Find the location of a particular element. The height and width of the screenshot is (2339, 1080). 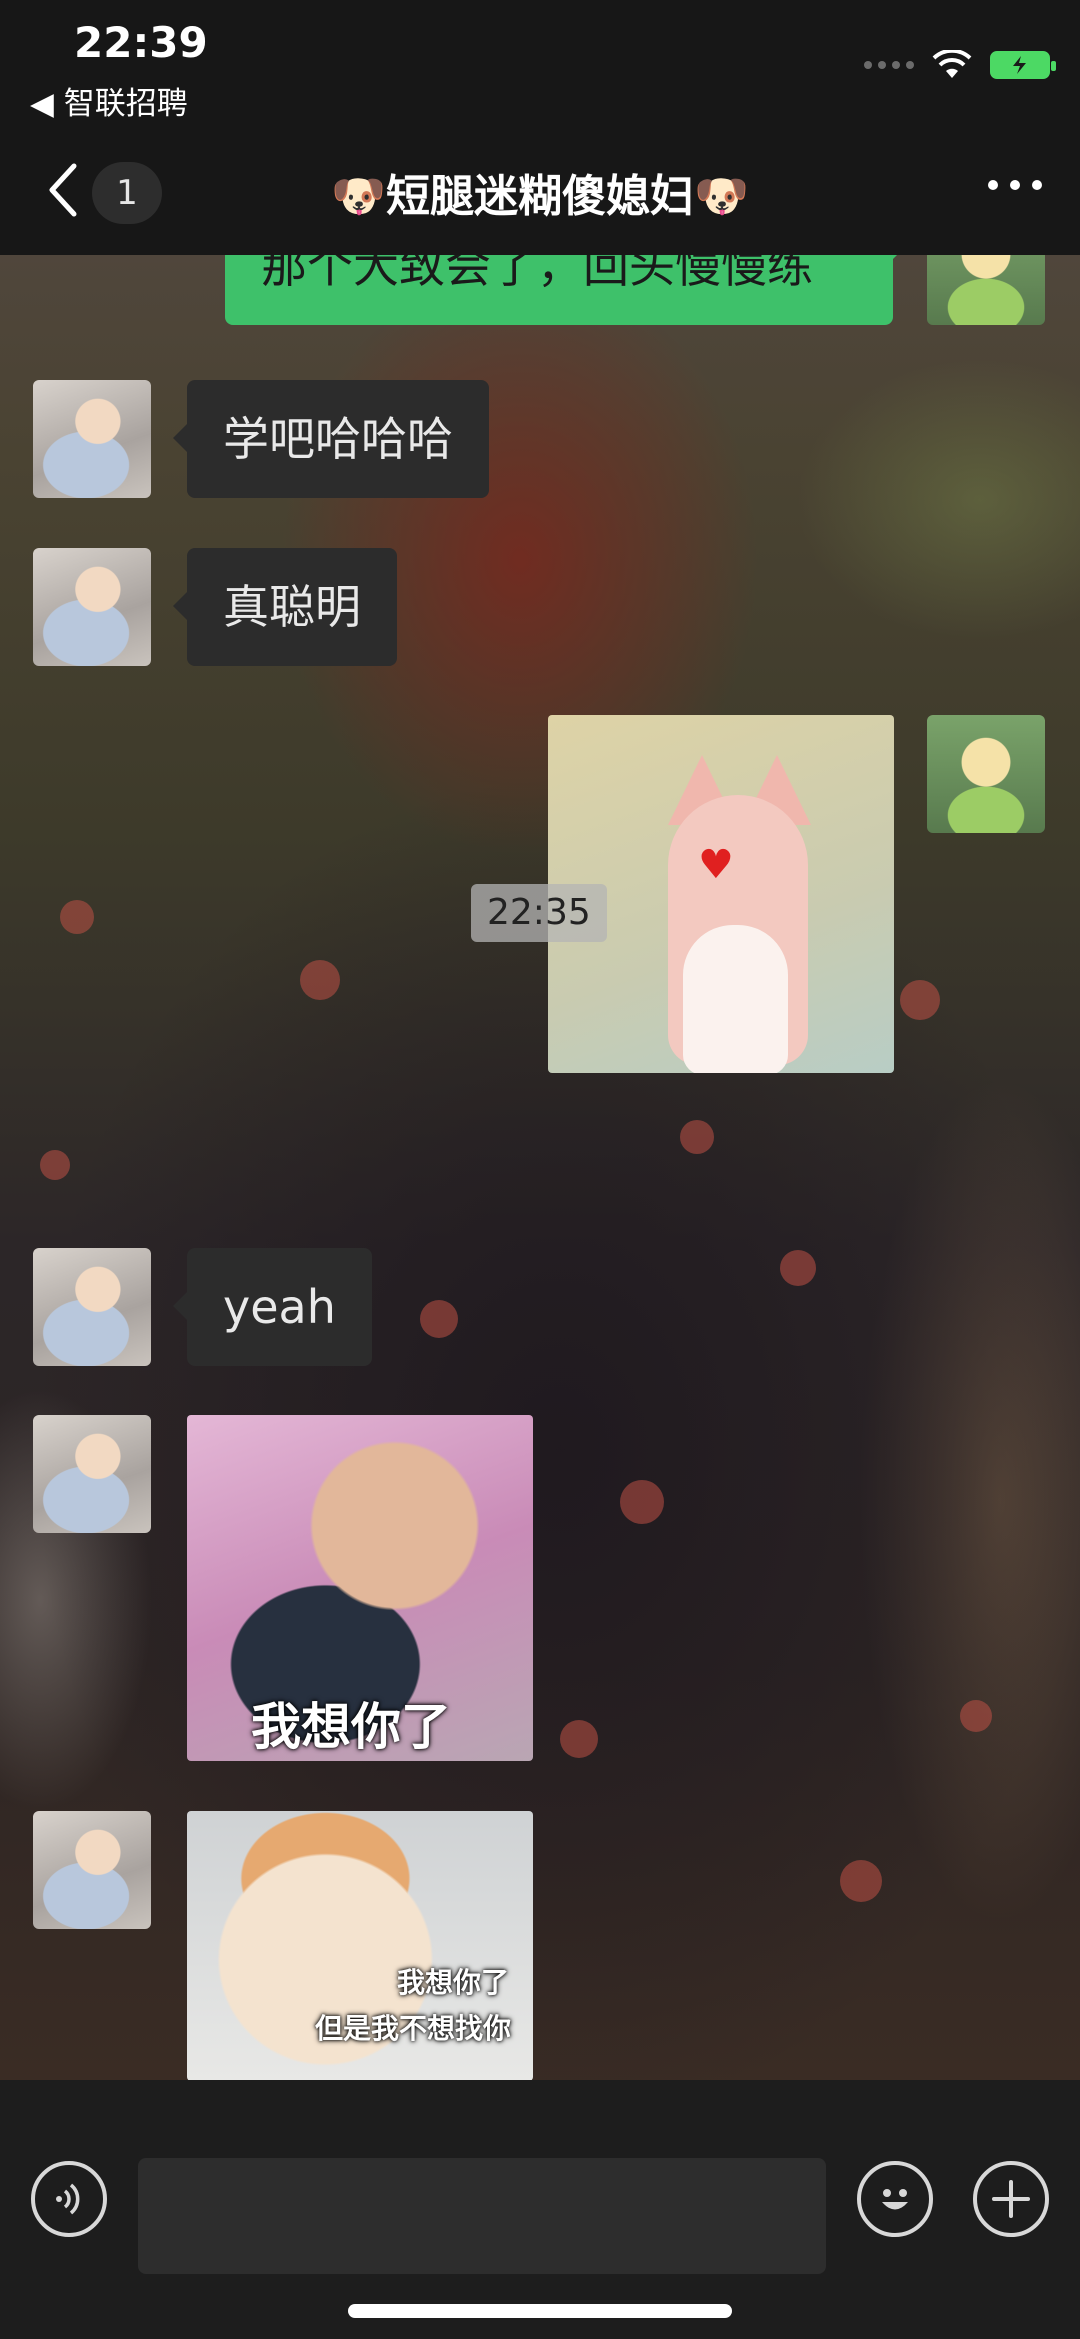

status-bar: 22:39 ◀ 智联招聘 is located at coordinates (540, 65).